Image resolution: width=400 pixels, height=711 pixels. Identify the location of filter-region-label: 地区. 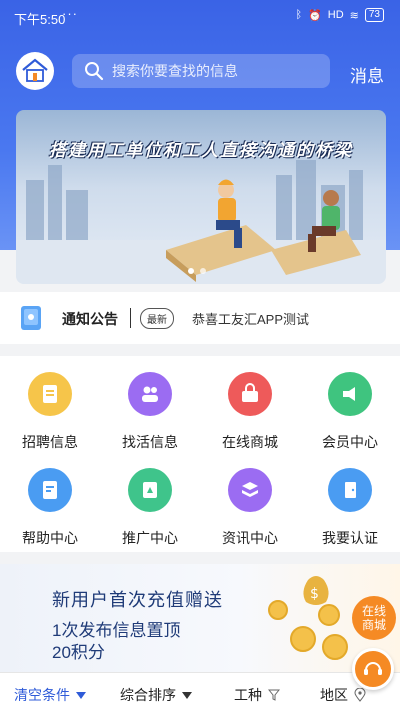
(334, 695).